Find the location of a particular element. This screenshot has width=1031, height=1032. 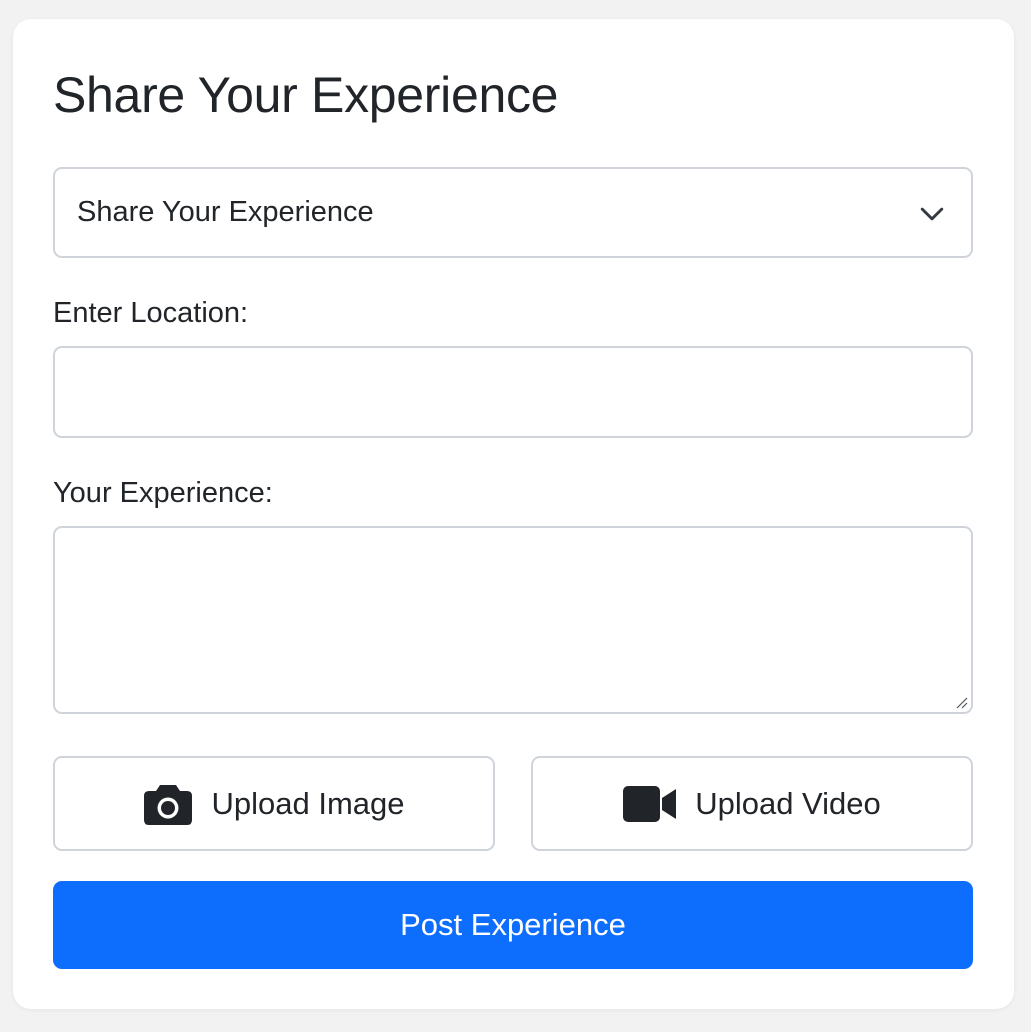

chevron-down-icon is located at coordinates (932, 214).